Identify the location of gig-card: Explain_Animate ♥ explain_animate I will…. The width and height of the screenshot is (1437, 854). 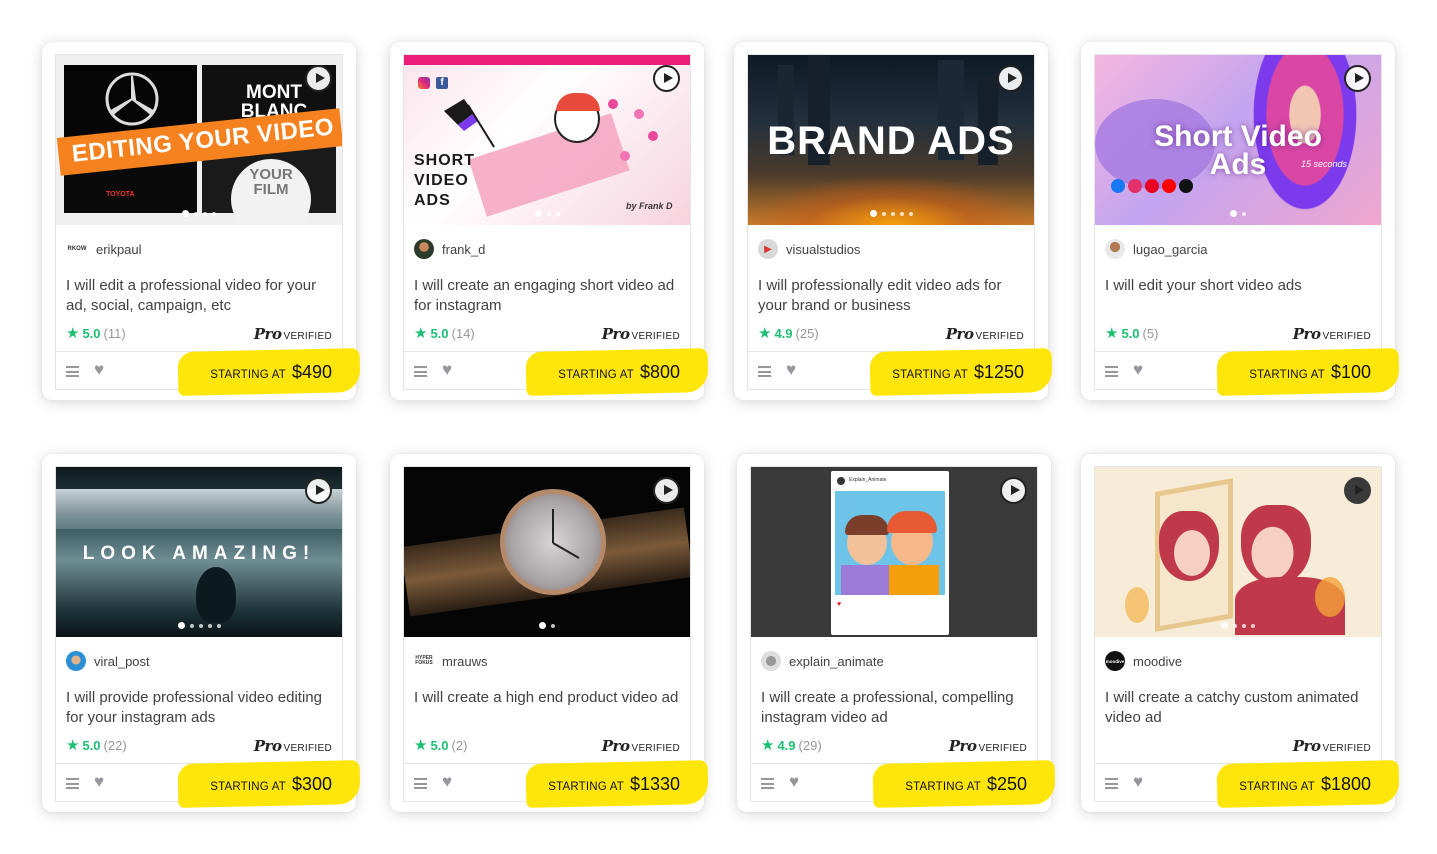
(896, 633).